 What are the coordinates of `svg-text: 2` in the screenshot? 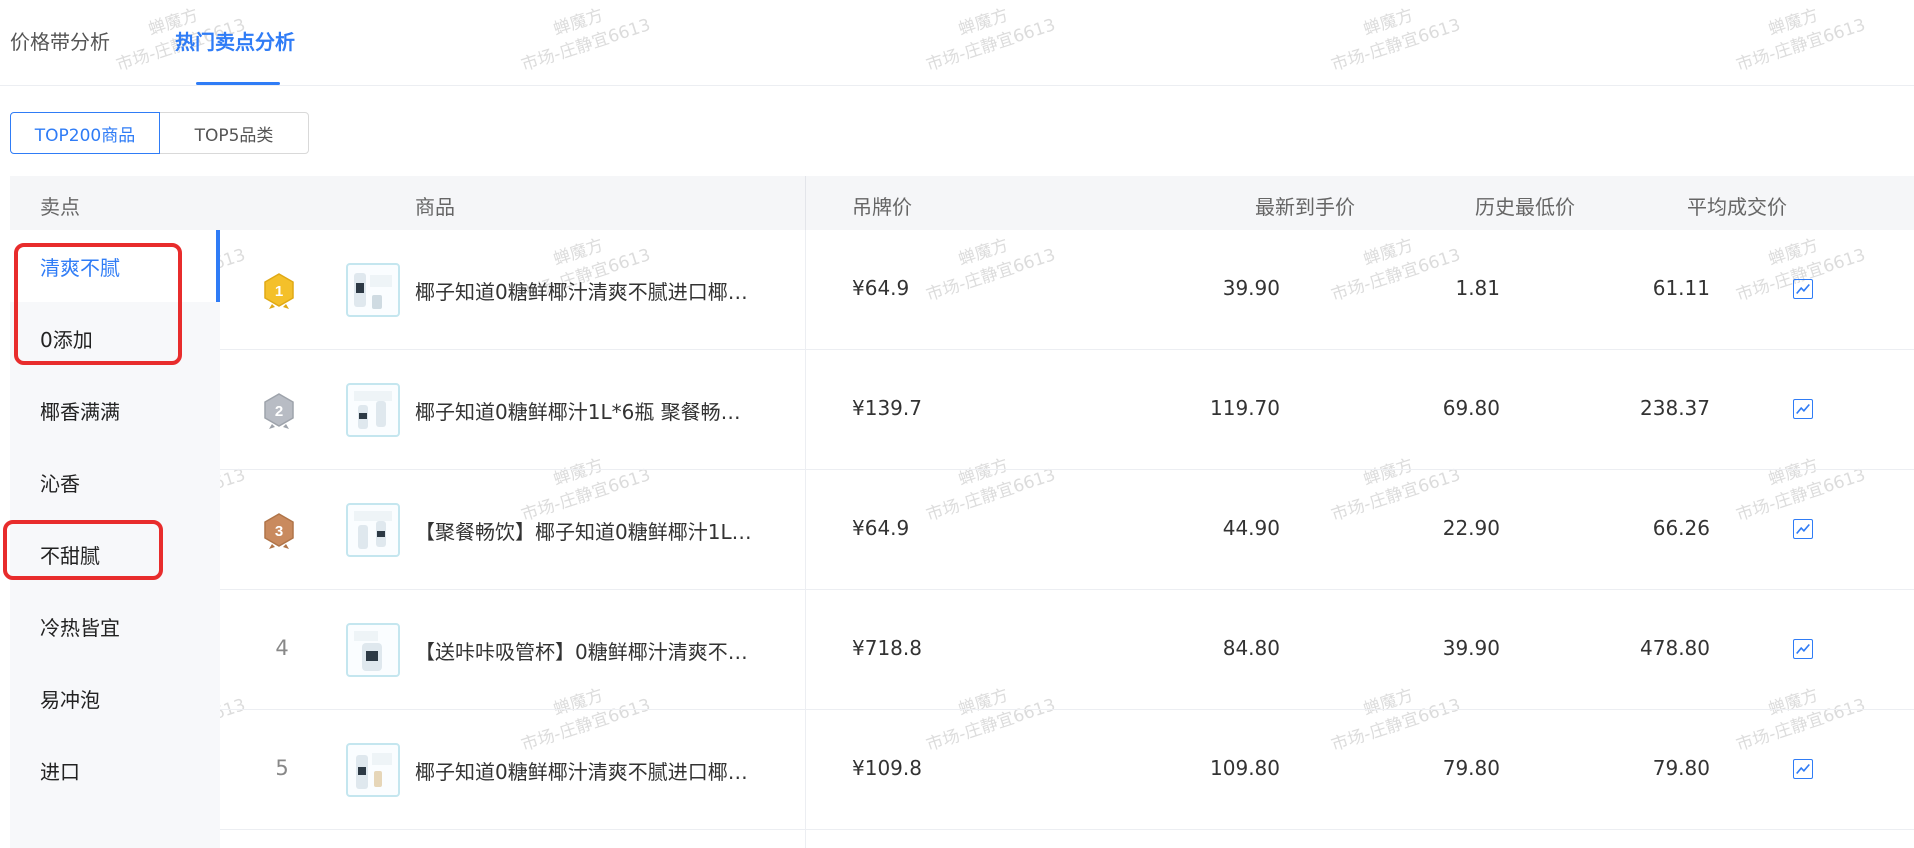 It's located at (279, 411).